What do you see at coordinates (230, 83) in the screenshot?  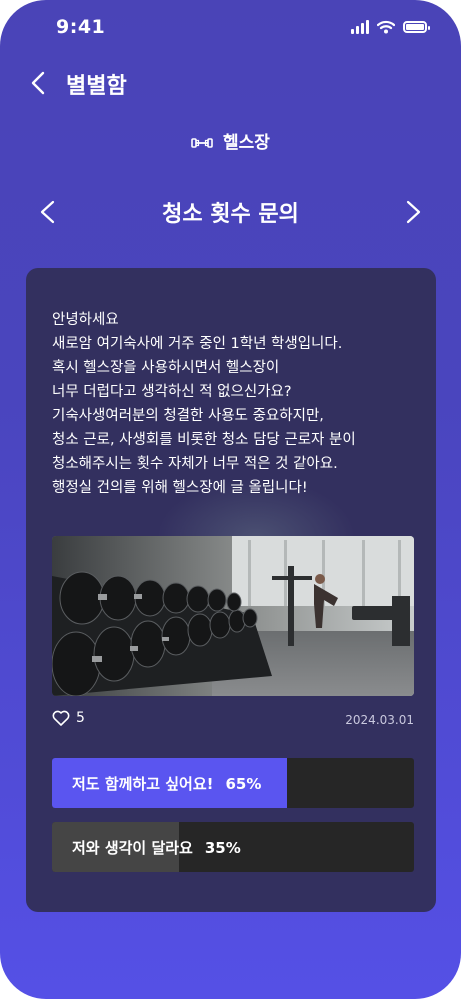 I see `top-nav: 별별함` at bounding box center [230, 83].